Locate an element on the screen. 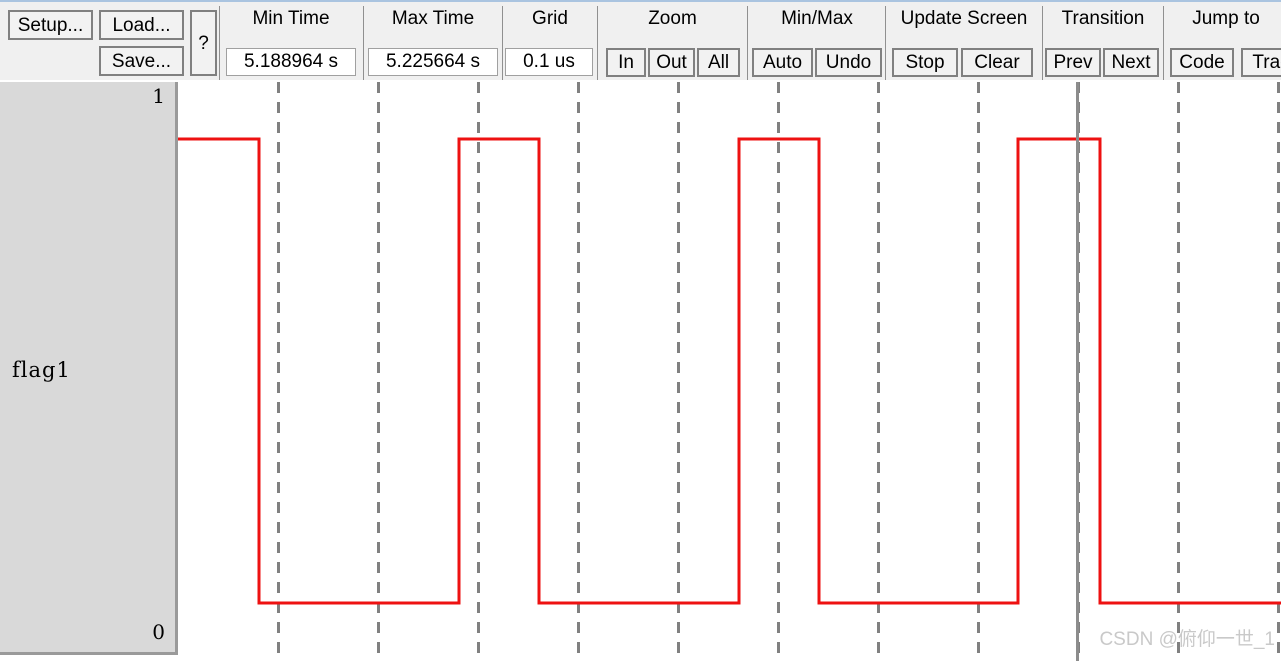 This screenshot has height=661, width=1281. toolbar-group-file: Setup... Load... Save... ? is located at coordinates (109, 41).